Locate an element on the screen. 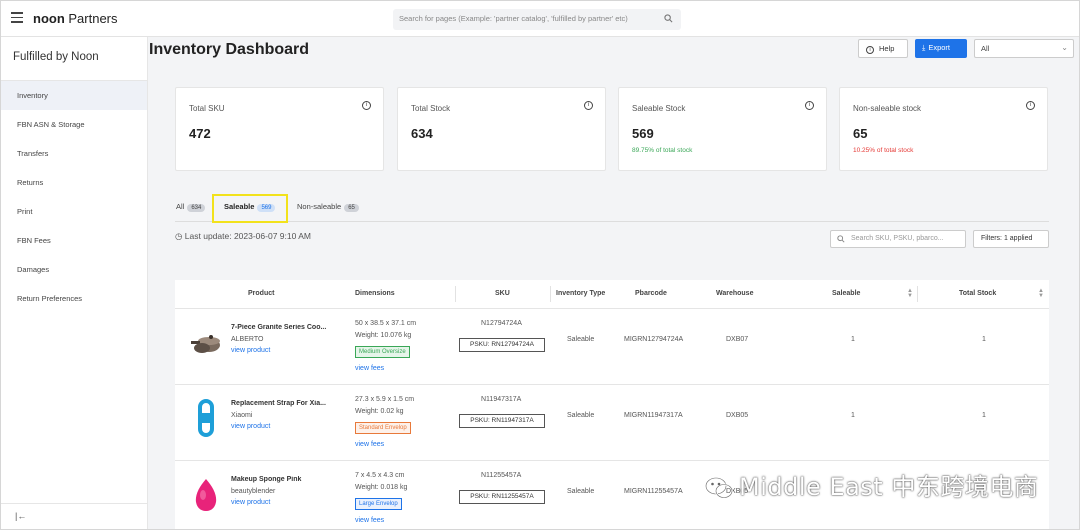  stat-value: 634 is located at coordinates (422, 133).